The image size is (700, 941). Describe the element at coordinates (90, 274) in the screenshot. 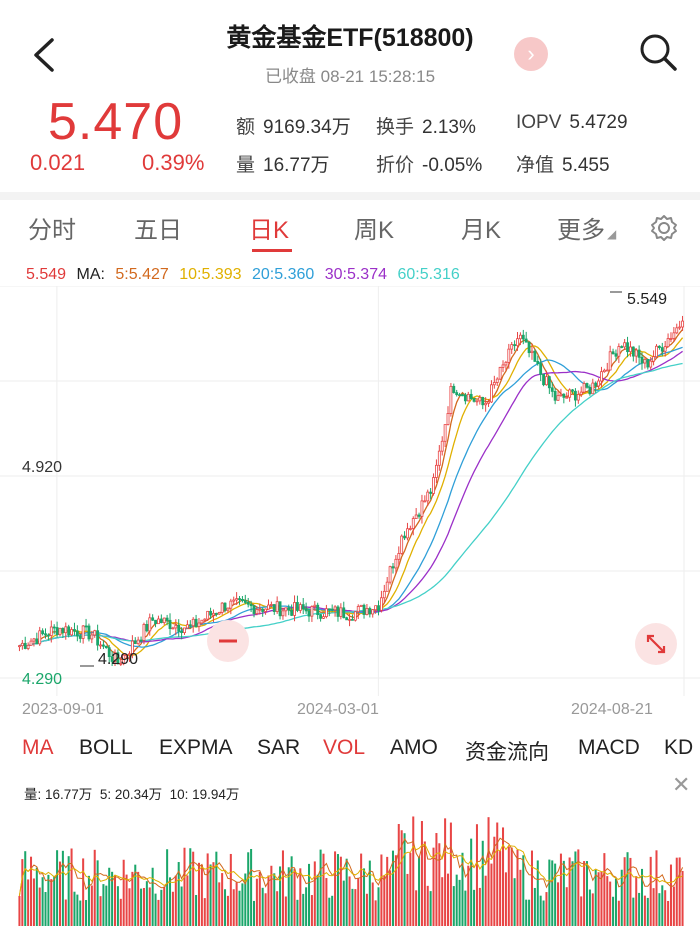

I see `ma-legend-prefix: MA:` at that location.